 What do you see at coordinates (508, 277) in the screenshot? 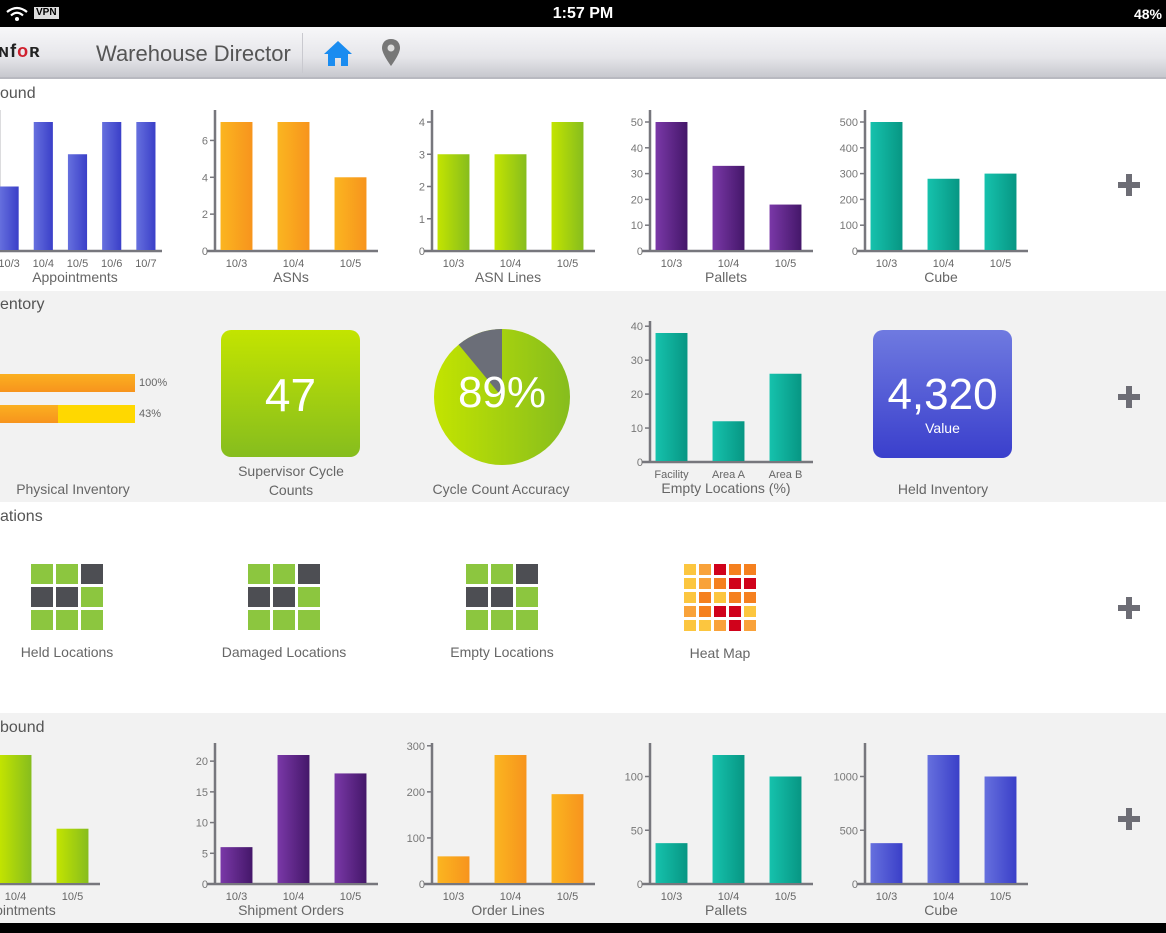
I see `chart-title: ASN Lines` at bounding box center [508, 277].